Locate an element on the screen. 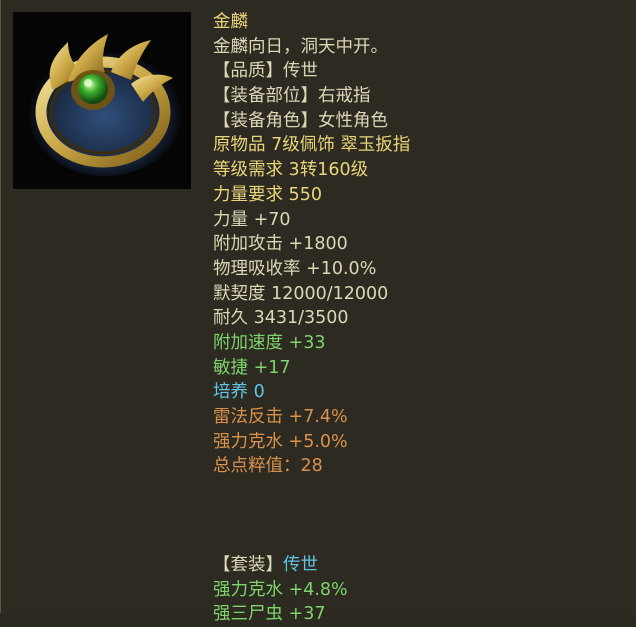 The image size is (636, 627). stat-durability: 耐久 3431/3500 is located at coordinates (281, 318).